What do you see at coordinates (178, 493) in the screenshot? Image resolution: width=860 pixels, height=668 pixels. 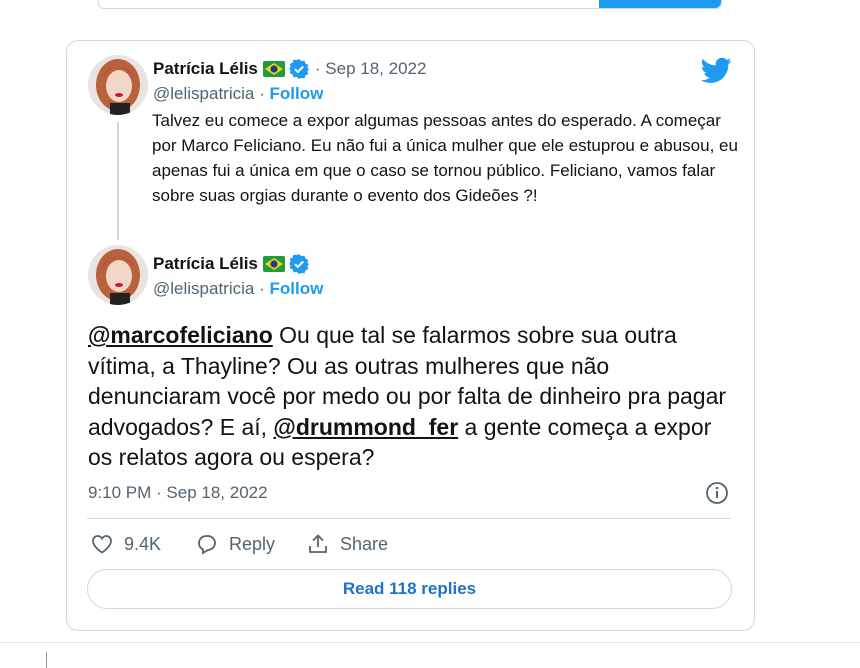 I see `tweet-timestamp: 9:10 PM · Sep 18, 2022` at bounding box center [178, 493].